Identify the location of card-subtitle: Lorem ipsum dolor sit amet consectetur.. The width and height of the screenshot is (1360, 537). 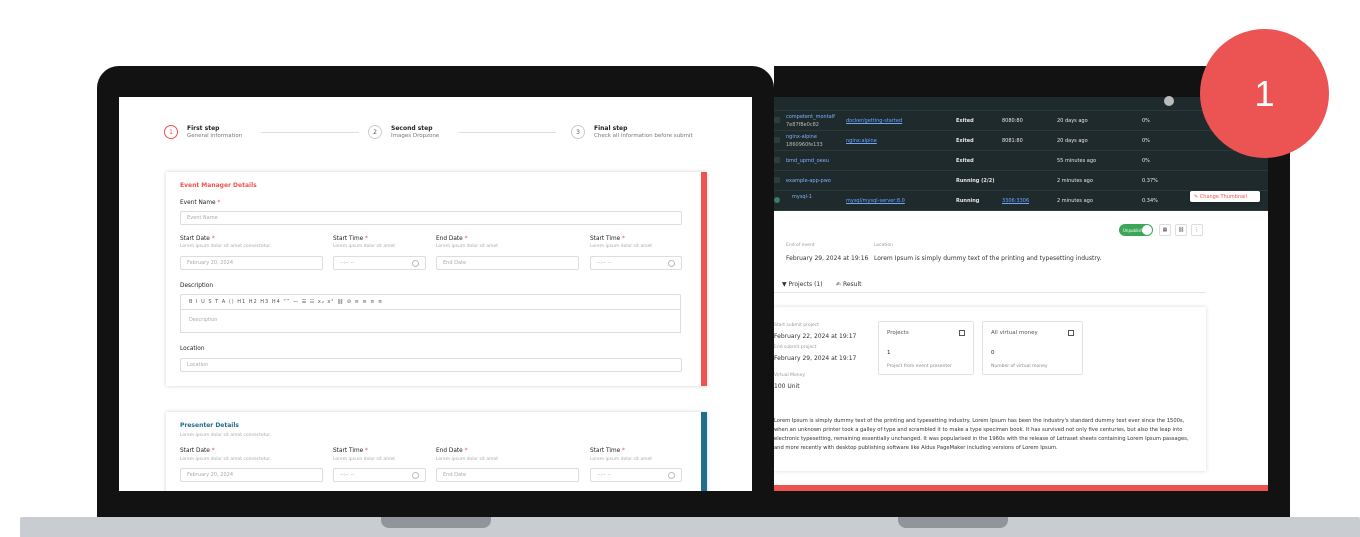
(226, 435).